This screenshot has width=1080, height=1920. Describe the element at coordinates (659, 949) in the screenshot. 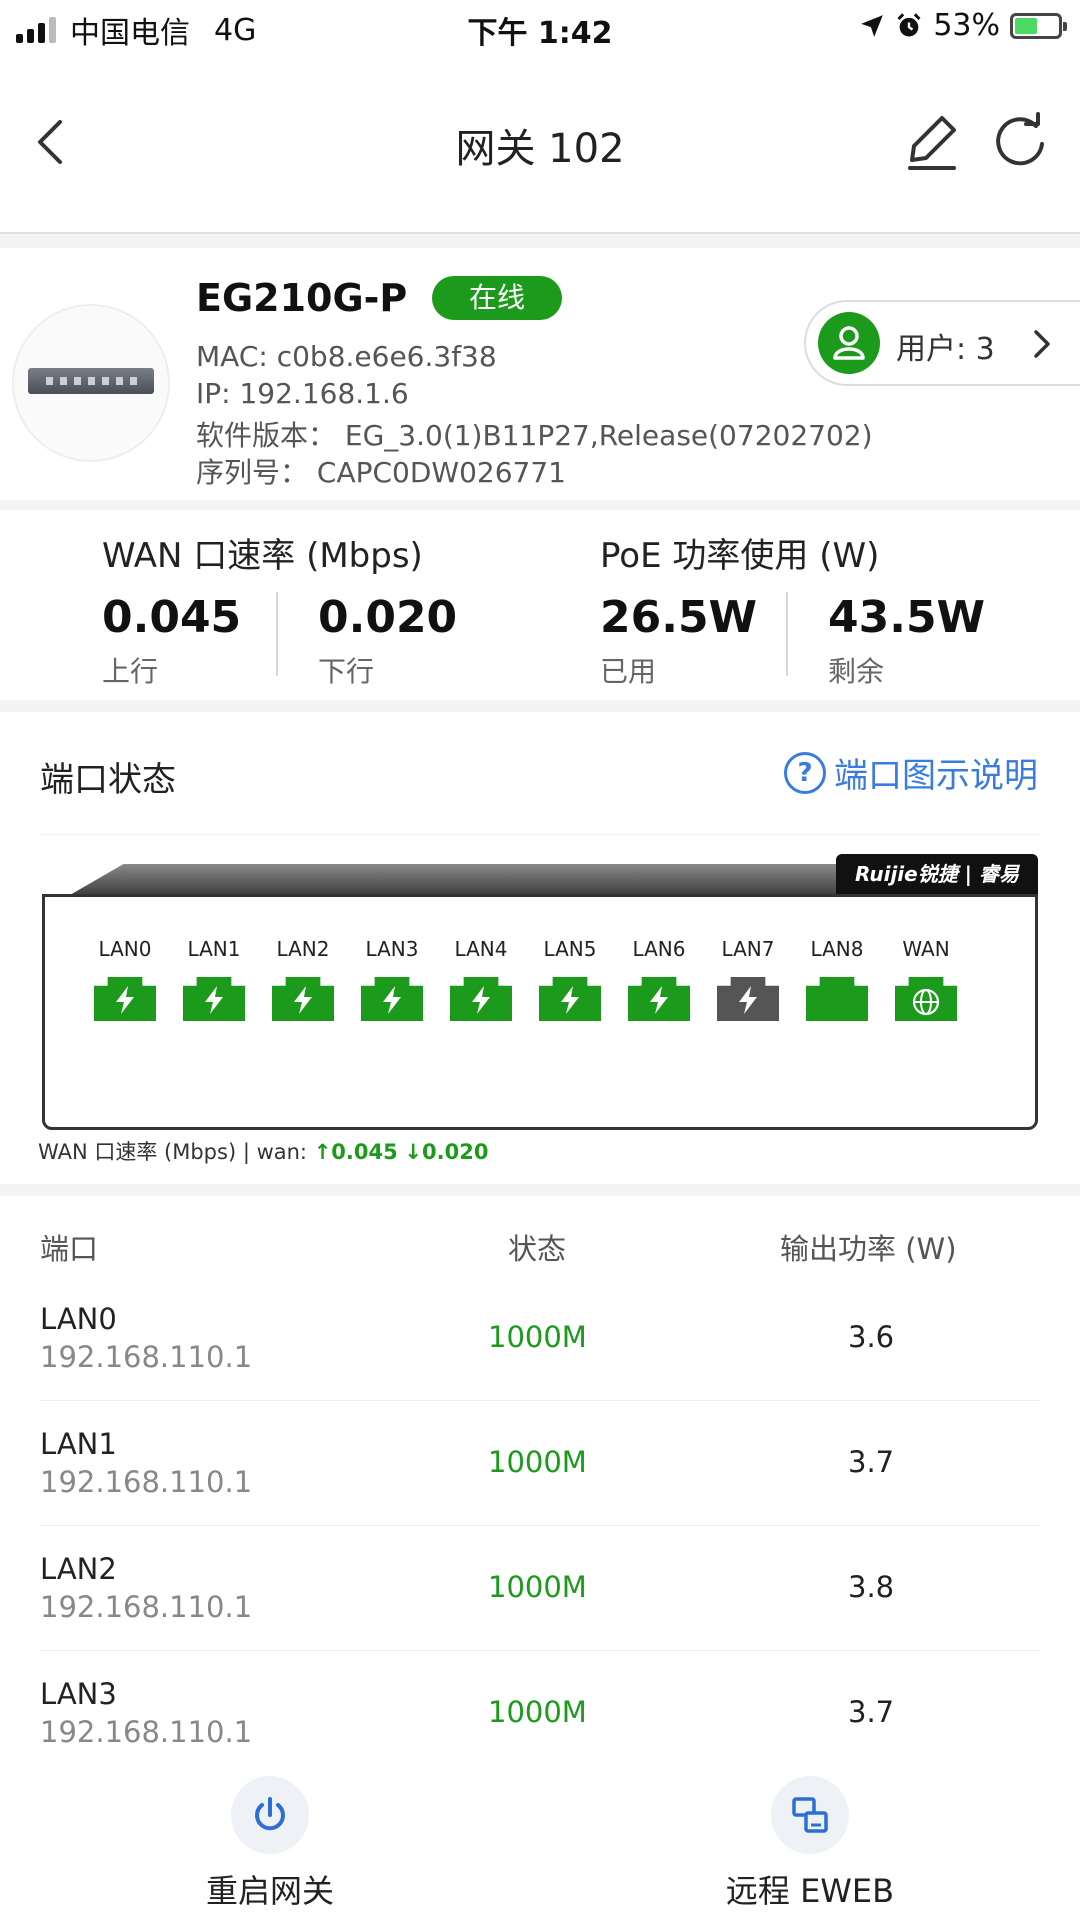

I see `port-label: LAN6` at that location.